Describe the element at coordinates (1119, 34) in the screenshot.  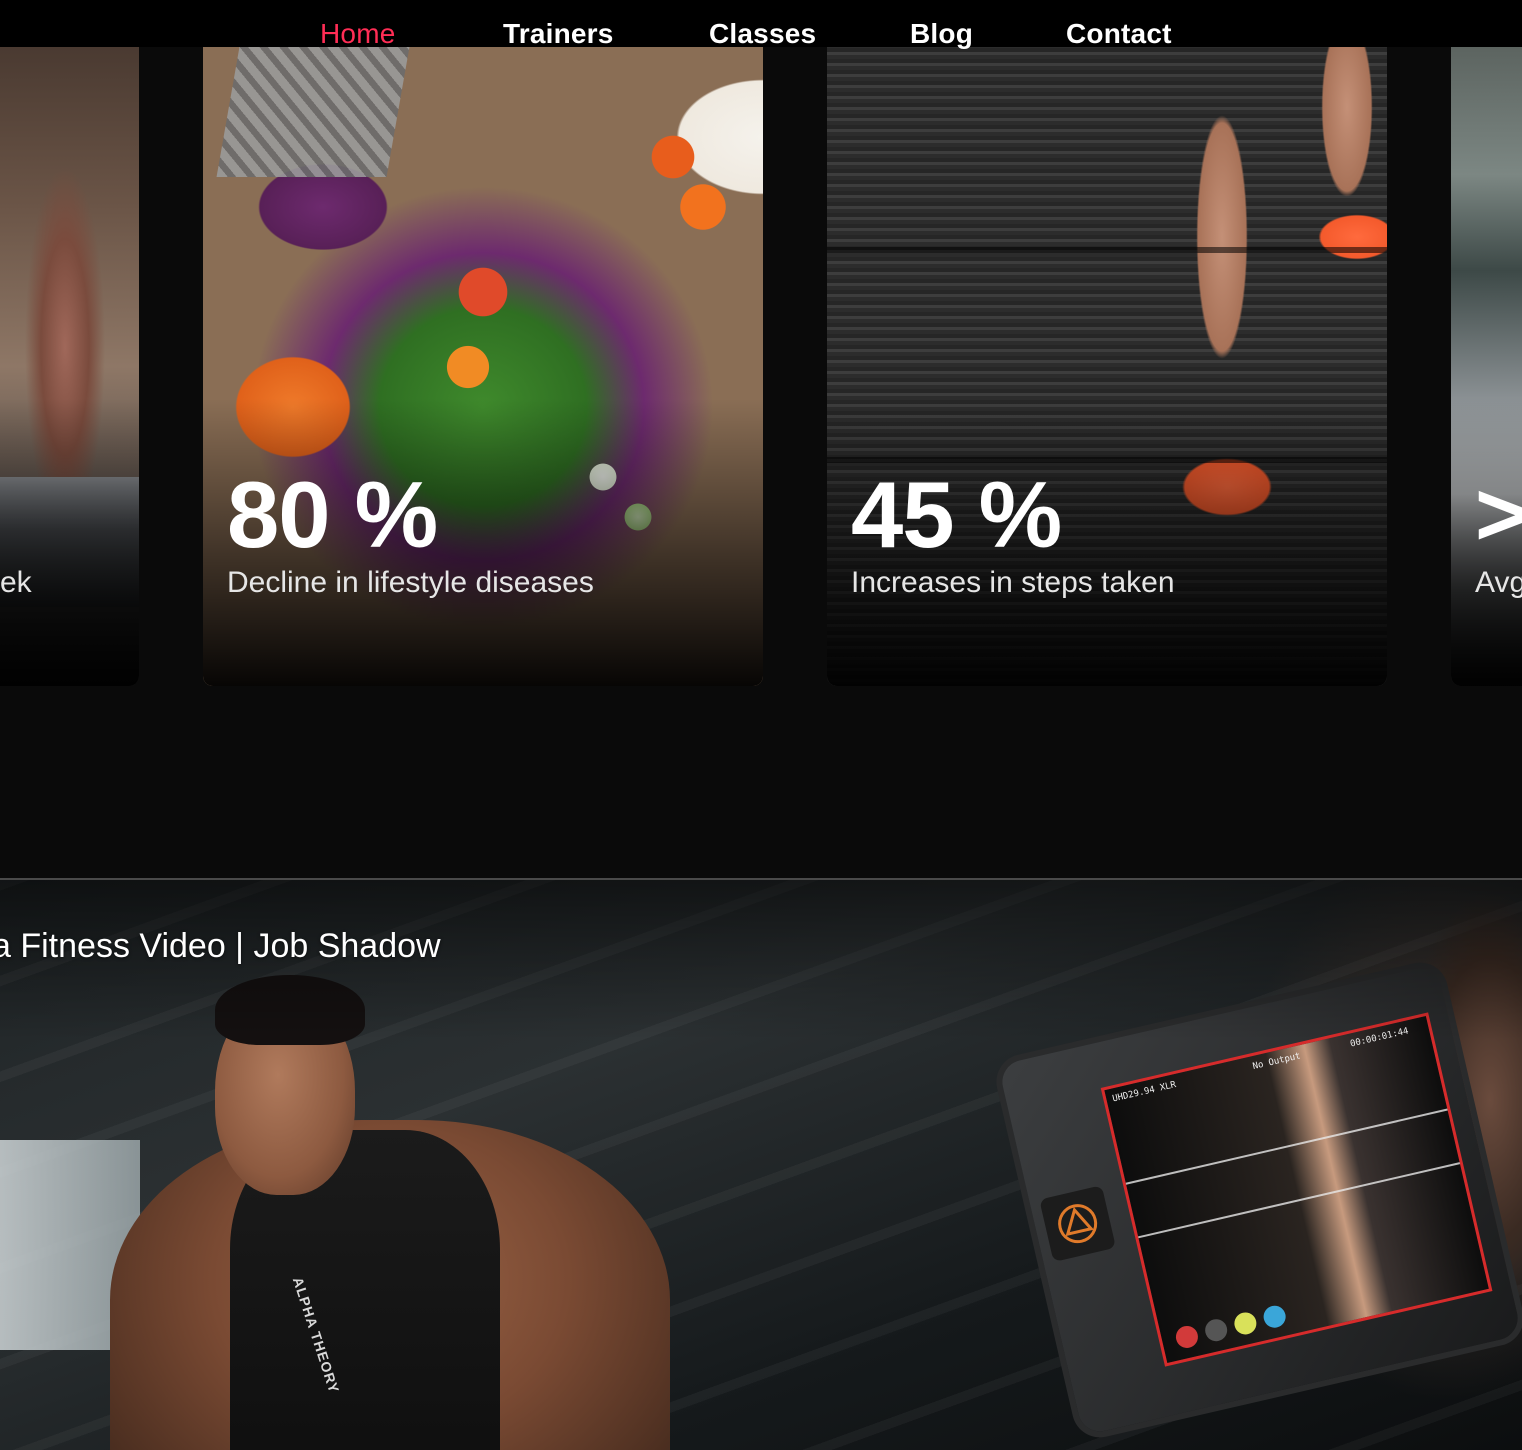
I see `nav-link-contact: Contact` at that location.